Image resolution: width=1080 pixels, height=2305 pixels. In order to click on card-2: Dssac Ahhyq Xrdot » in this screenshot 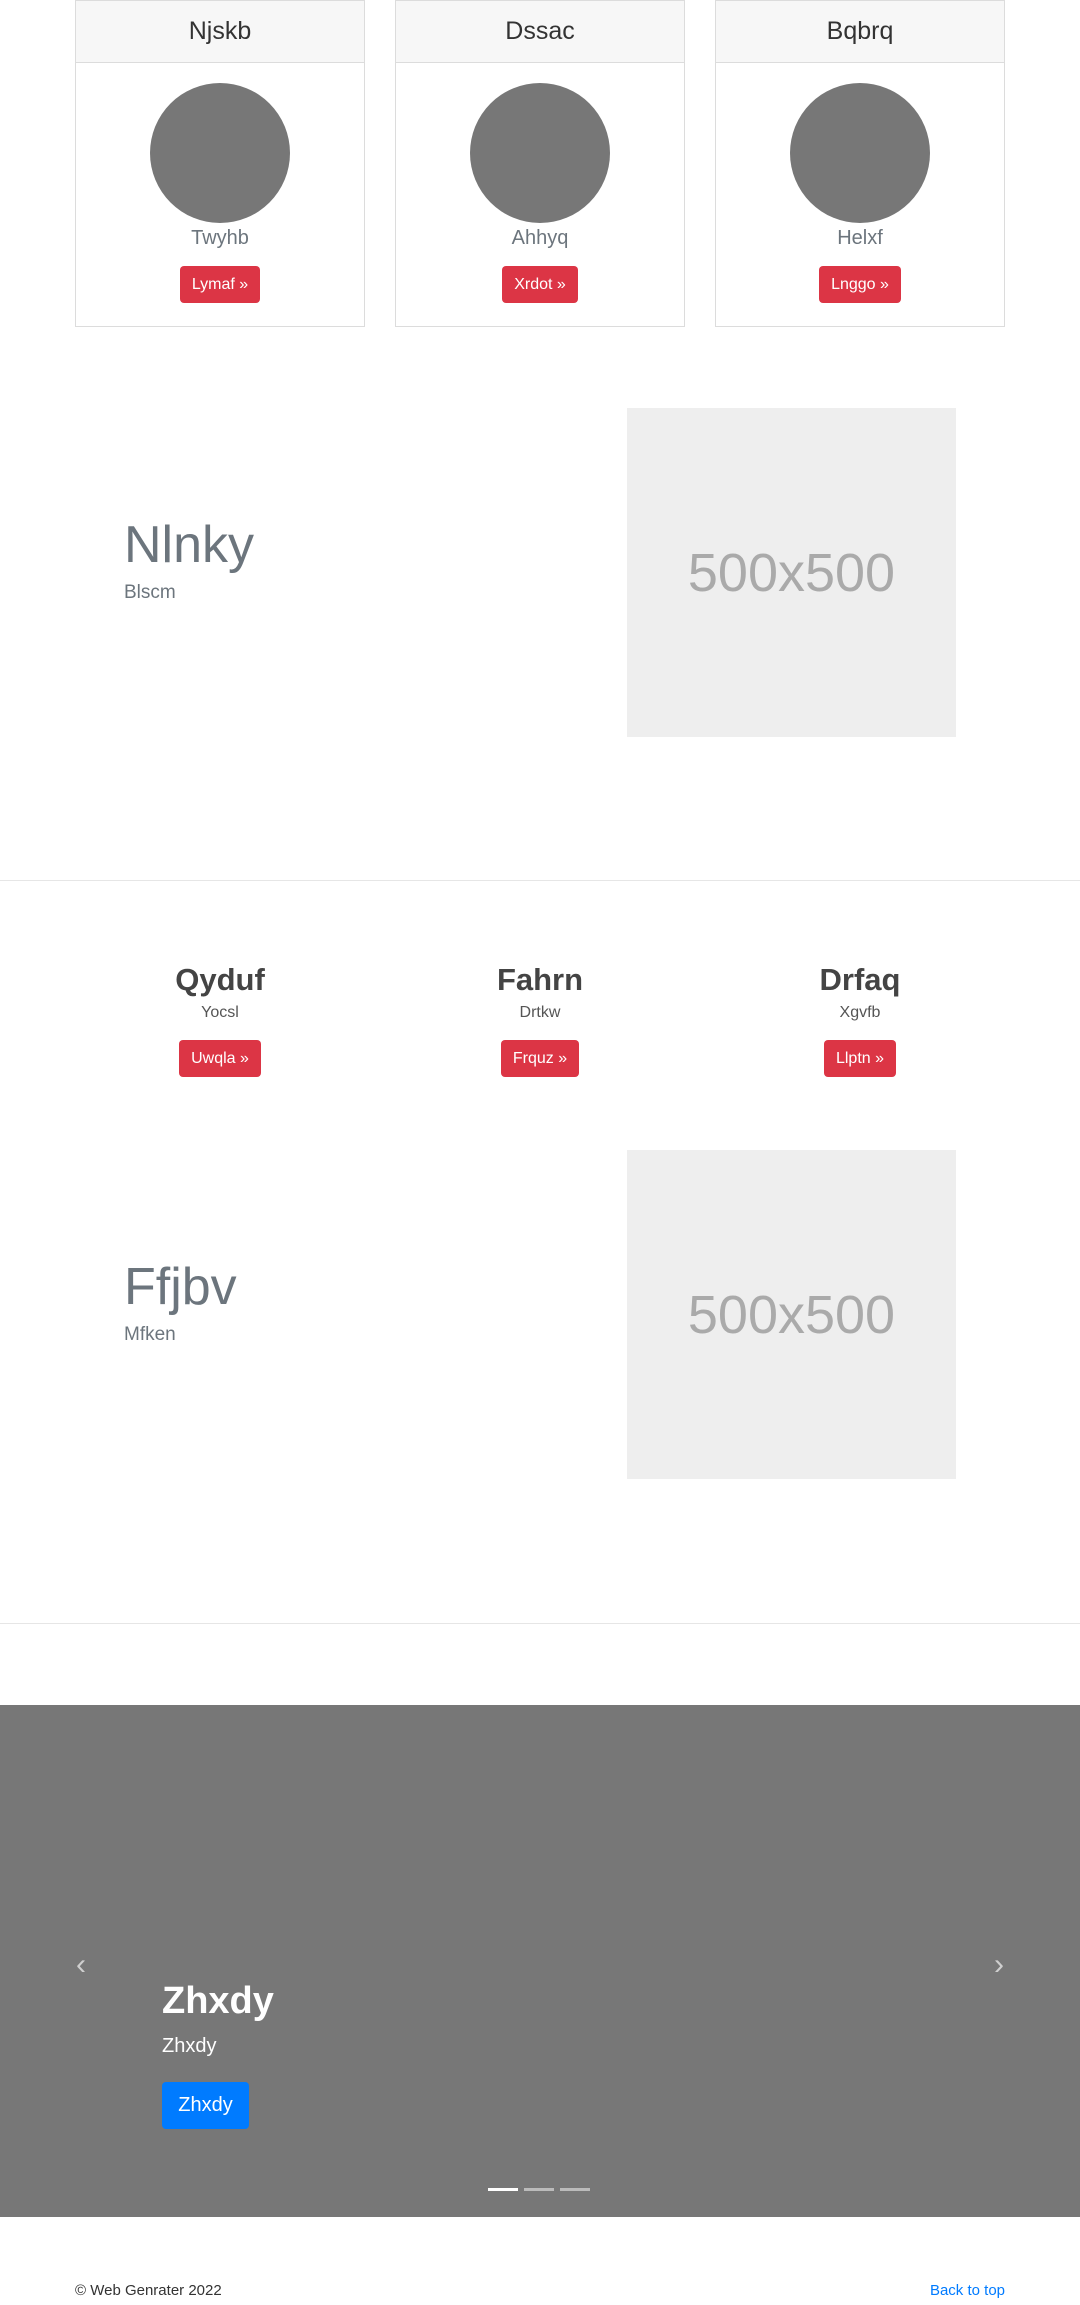, I will do `click(540, 163)`.